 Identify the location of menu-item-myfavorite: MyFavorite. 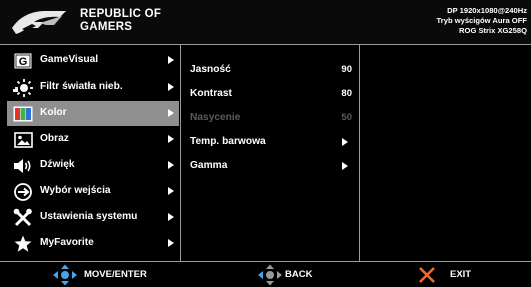
(93, 243).